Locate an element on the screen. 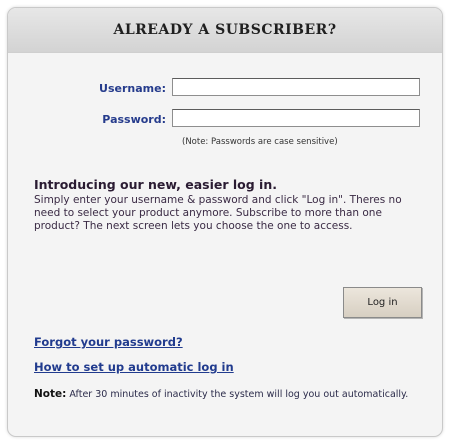 This screenshot has height=440, width=451. note-label: Note: is located at coordinates (50, 394).